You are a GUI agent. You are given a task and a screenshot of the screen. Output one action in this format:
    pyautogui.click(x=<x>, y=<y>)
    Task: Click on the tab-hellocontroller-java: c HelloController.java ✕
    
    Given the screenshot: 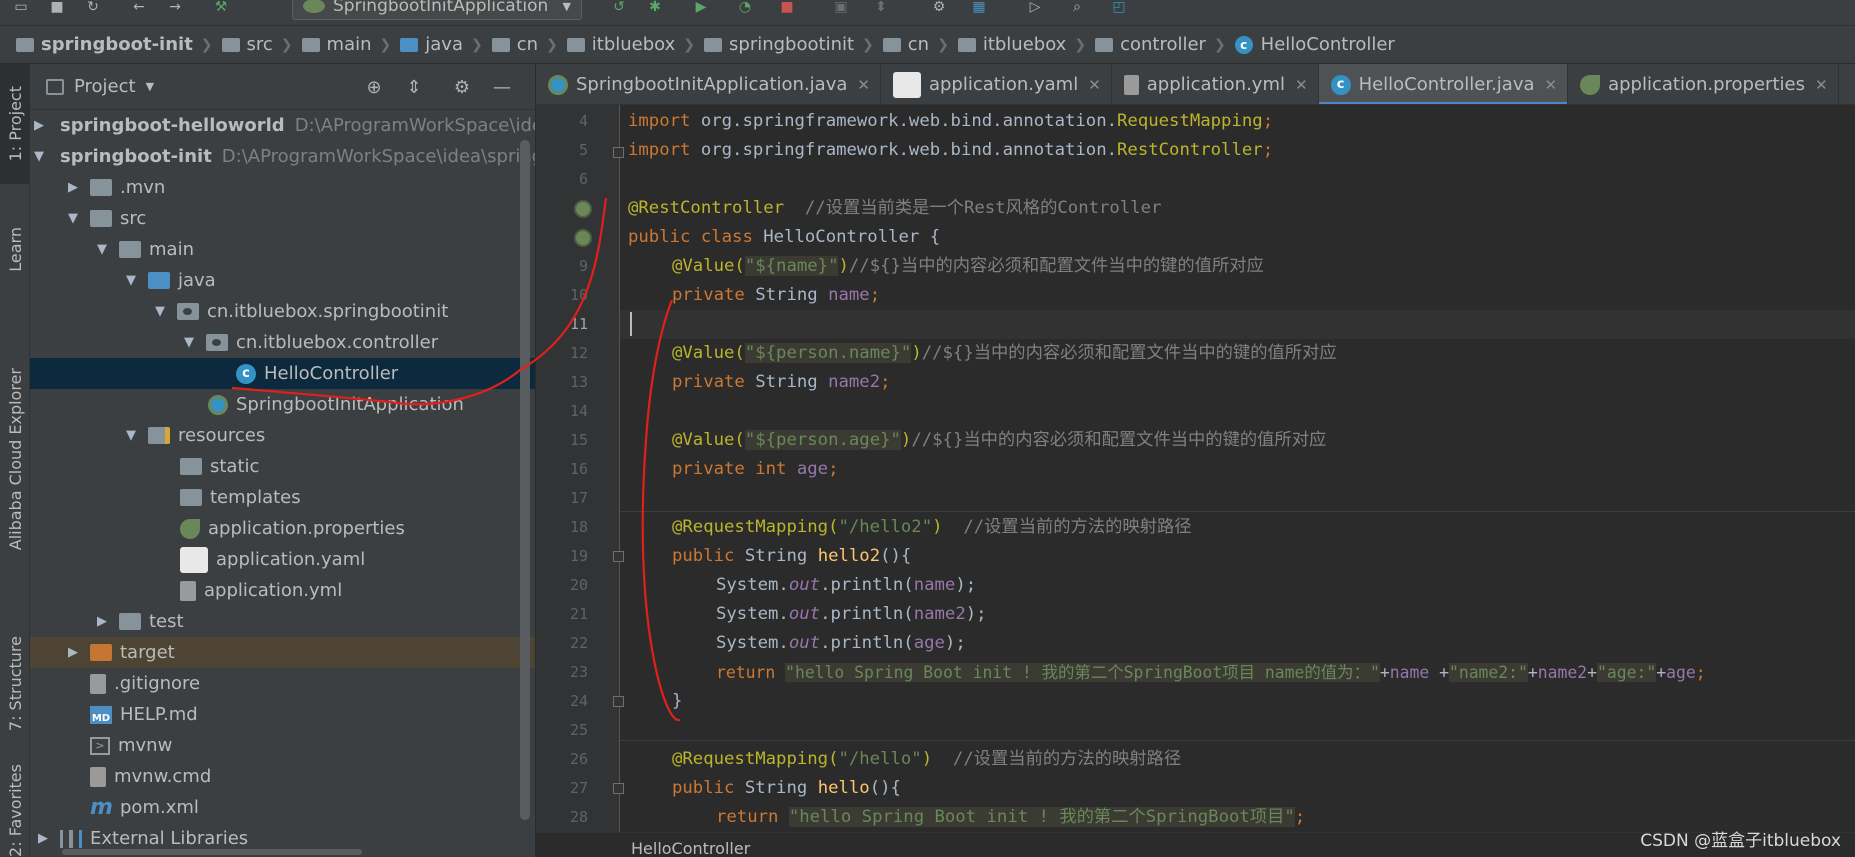 What is the action you would take?
    pyautogui.click(x=1443, y=84)
    